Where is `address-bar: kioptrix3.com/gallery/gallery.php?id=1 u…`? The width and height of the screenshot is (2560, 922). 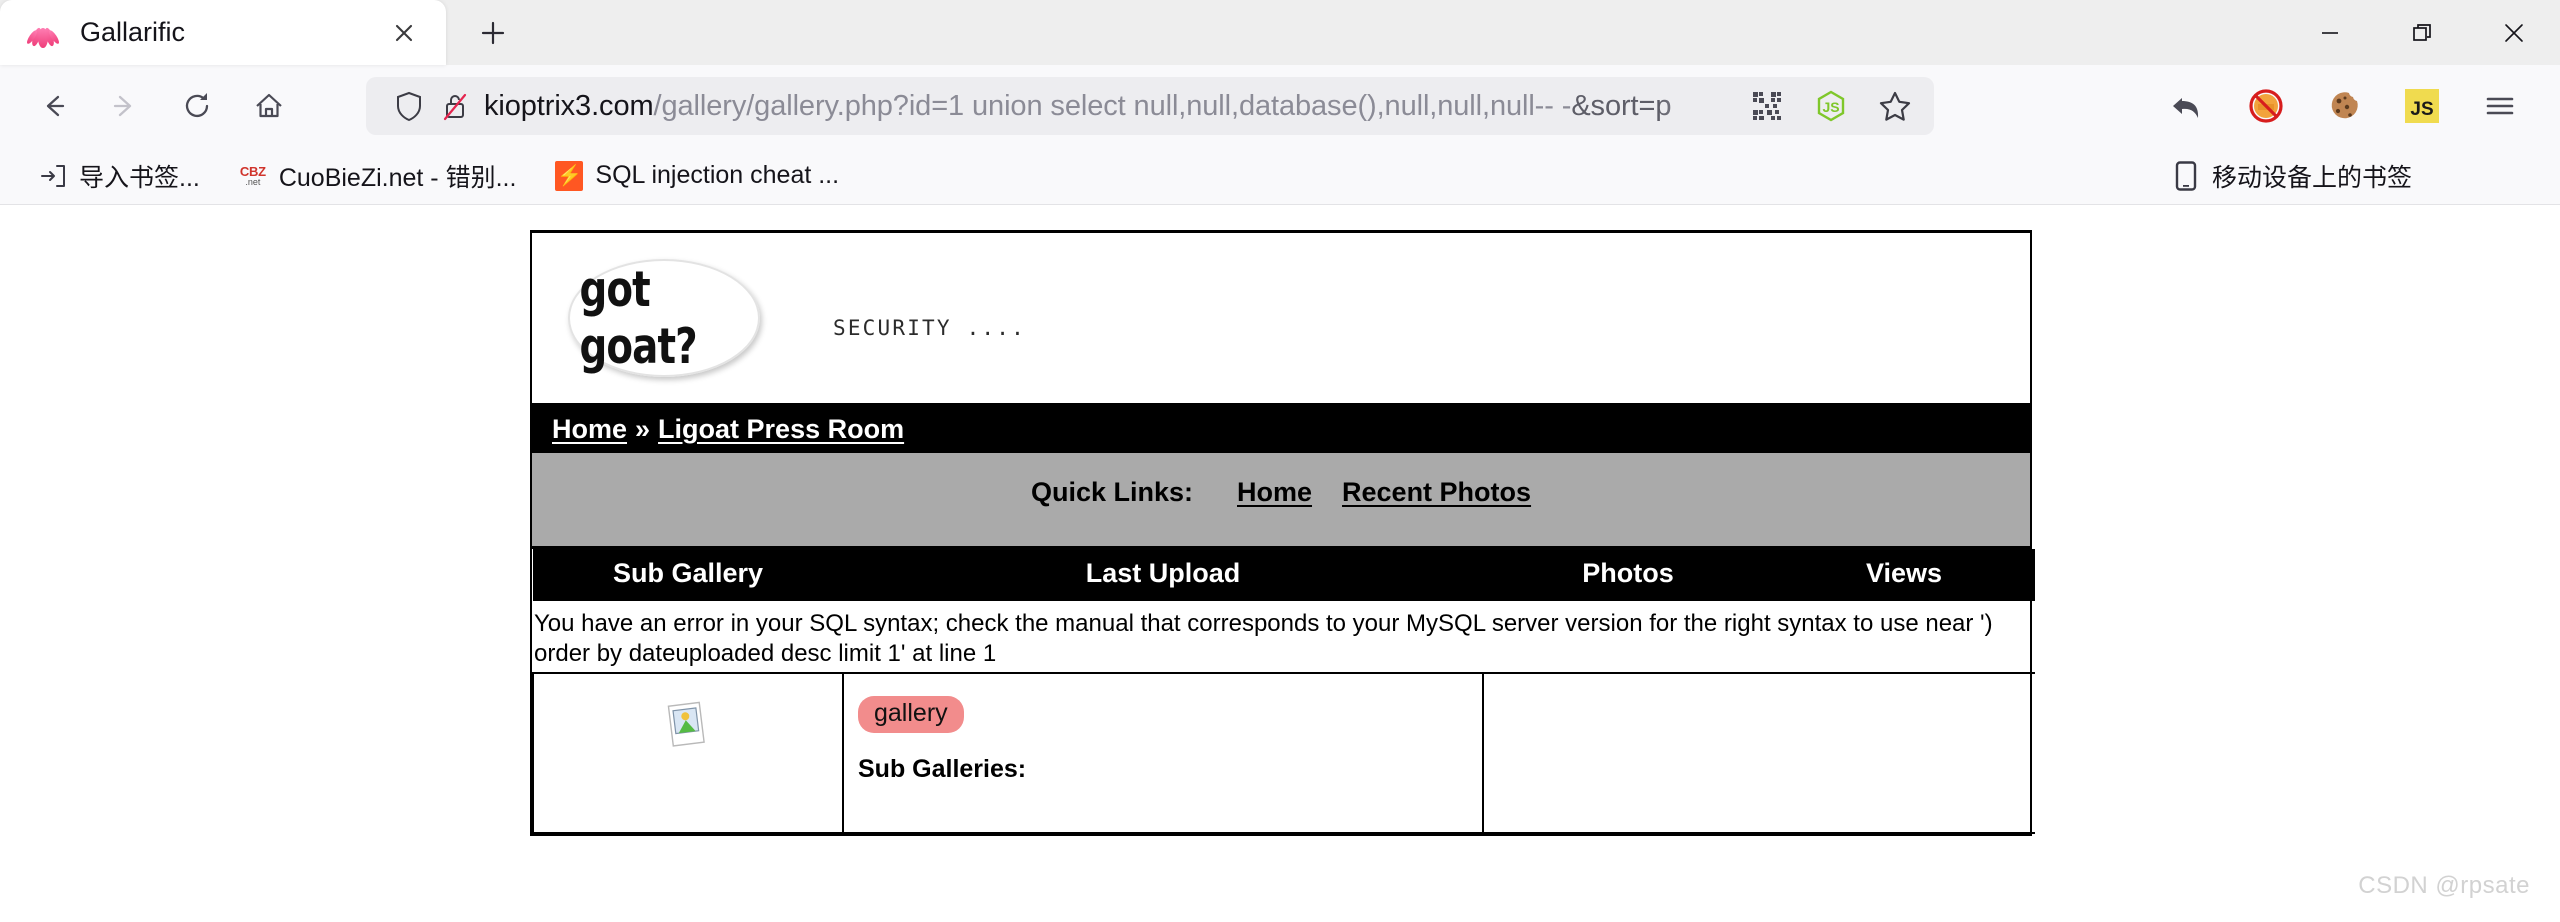 address-bar: kioptrix3.com/gallery/gallery.php?id=1 u… is located at coordinates (1150, 106).